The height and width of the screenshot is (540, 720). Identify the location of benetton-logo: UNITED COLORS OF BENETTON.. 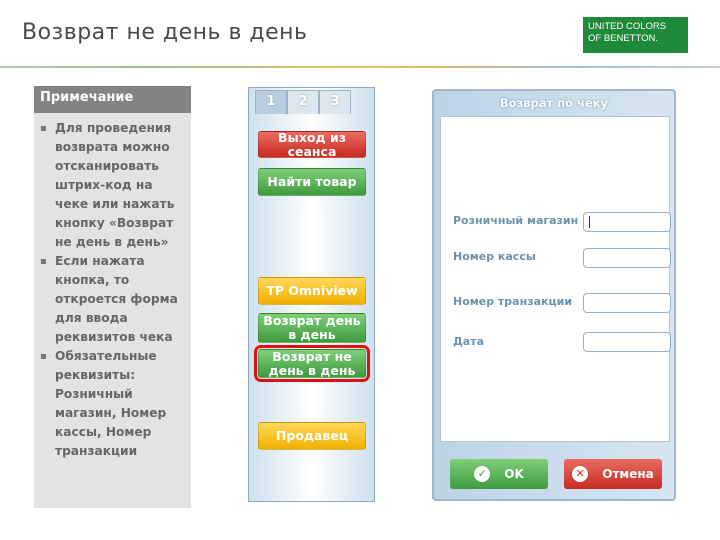
(635, 35).